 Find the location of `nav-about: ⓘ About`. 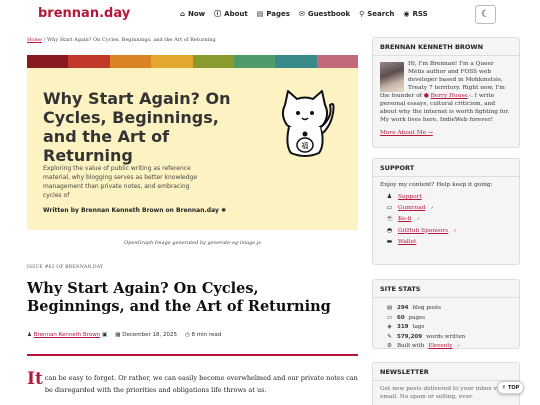

nav-about: ⓘ About is located at coordinates (231, 14).